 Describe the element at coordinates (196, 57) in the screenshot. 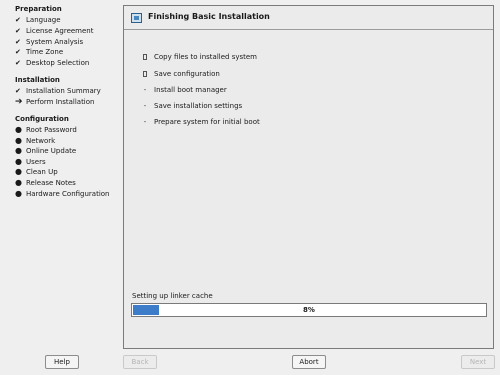

I see `task-copy-files: Copy files to installed system` at that location.